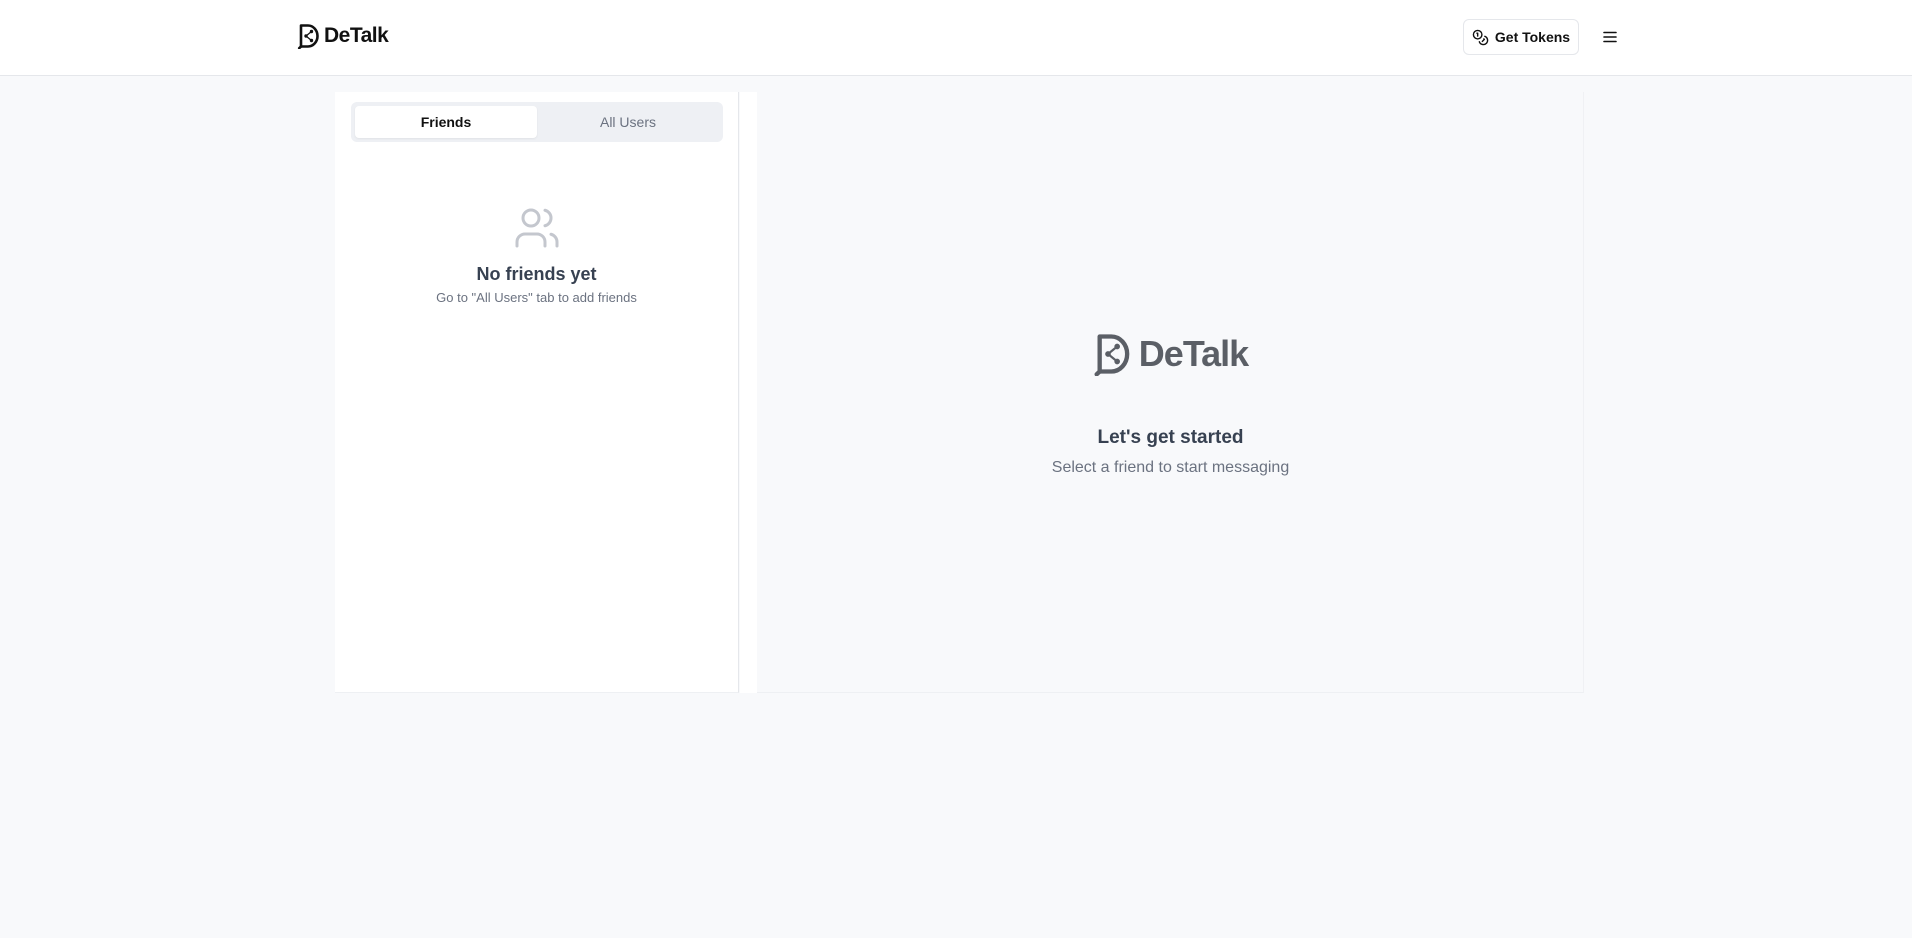 The height and width of the screenshot is (938, 1912). What do you see at coordinates (628, 122) in the screenshot?
I see `tab-all-users: All Users` at bounding box center [628, 122].